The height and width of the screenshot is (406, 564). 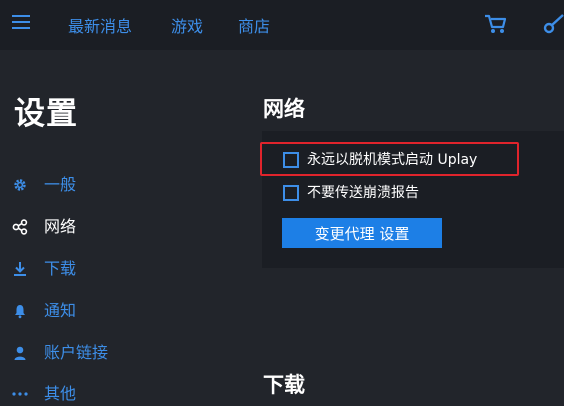 What do you see at coordinates (21, 23) in the screenshot?
I see `menu-icon` at bounding box center [21, 23].